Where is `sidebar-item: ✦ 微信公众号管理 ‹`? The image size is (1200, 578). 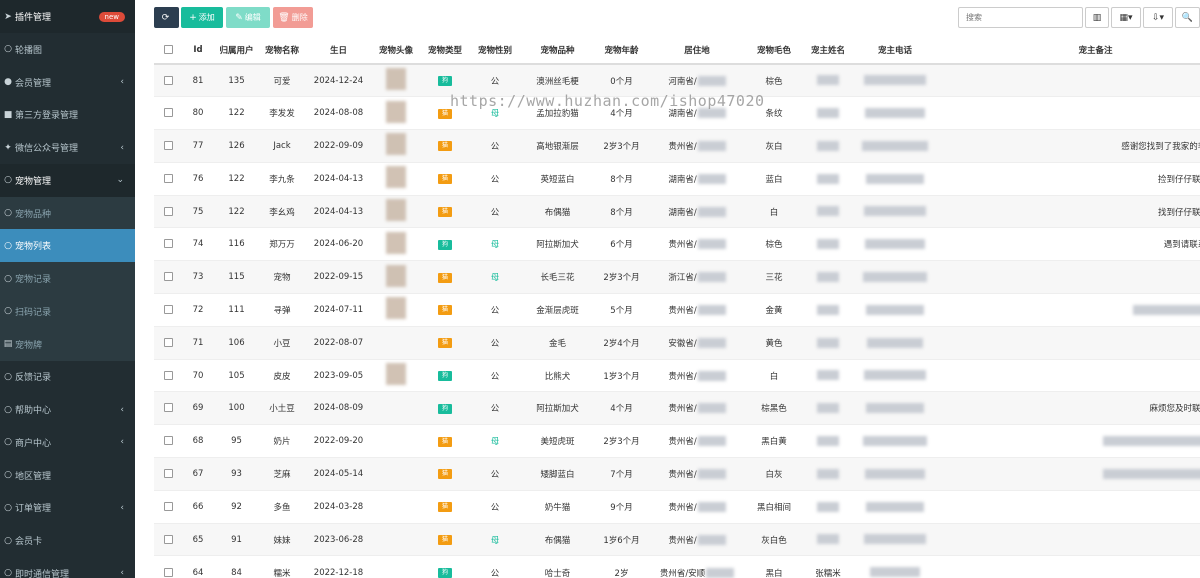
sidebar-item: ✦ 微信公众号管理 ‹ is located at coordinates (67, 147).